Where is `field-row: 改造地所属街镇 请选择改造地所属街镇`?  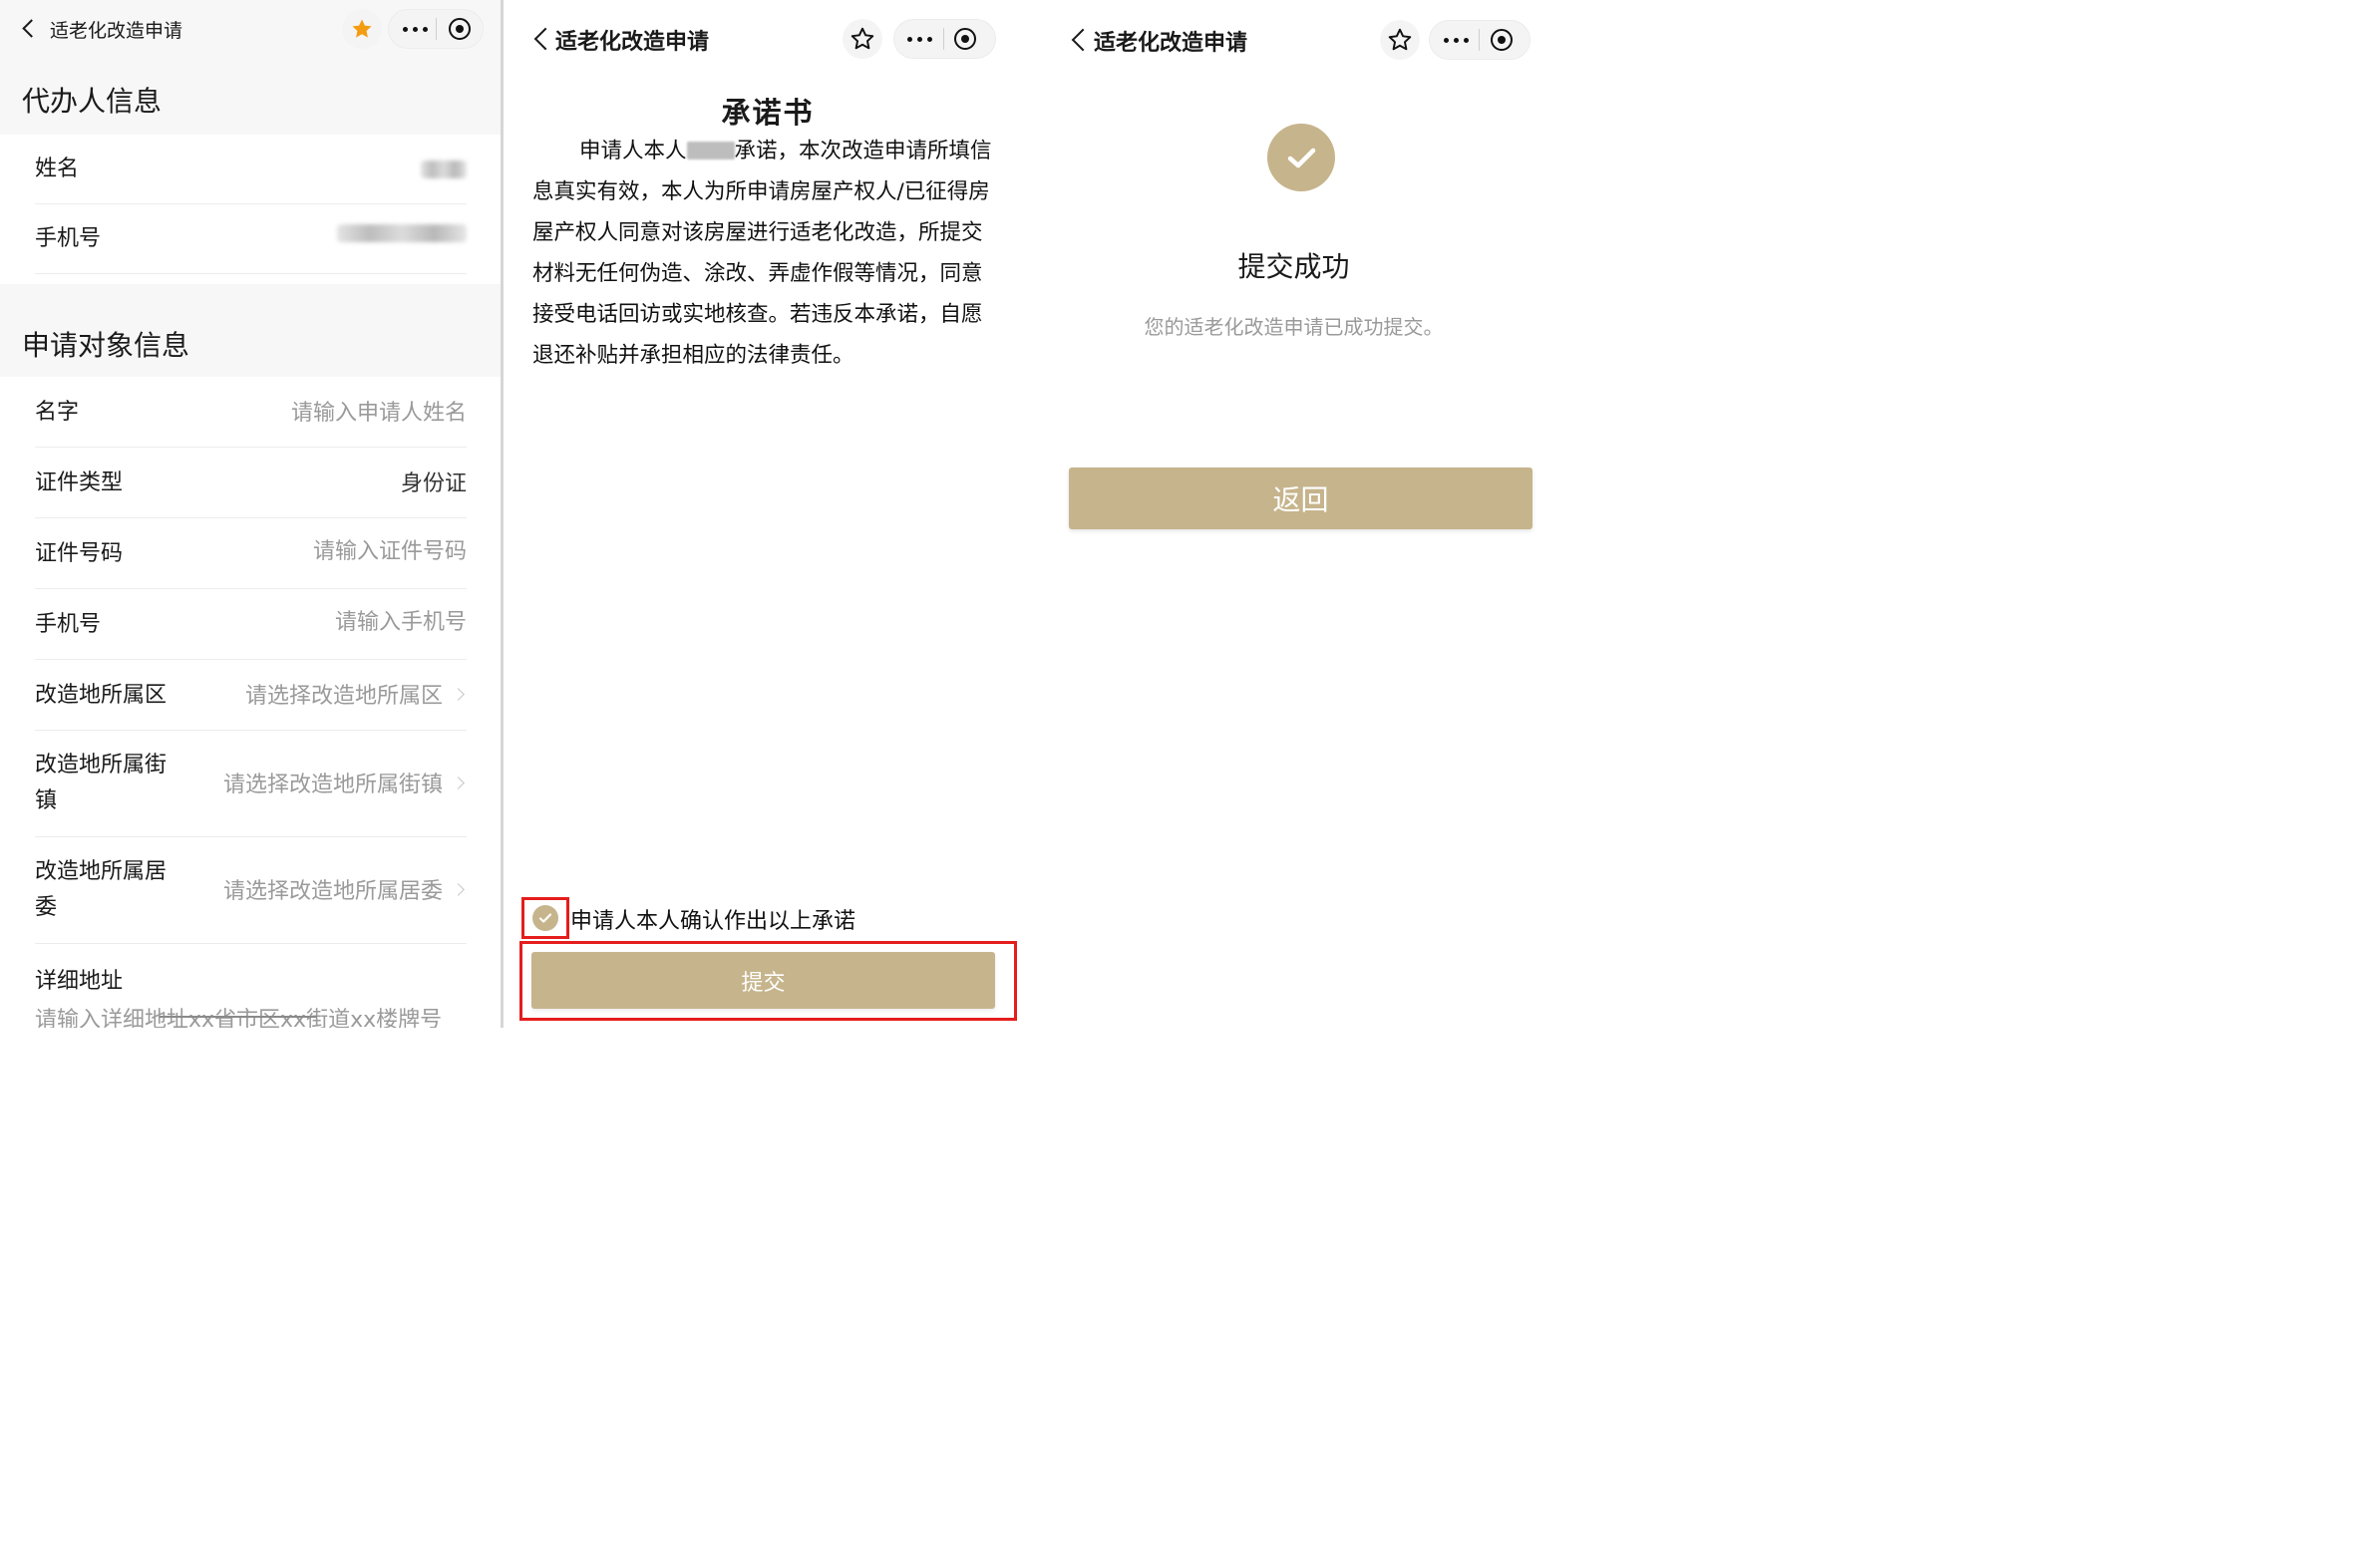
field-row: 改造地所属街镇 请选择改造地所属街镇 is located at coordinates (251, 784).